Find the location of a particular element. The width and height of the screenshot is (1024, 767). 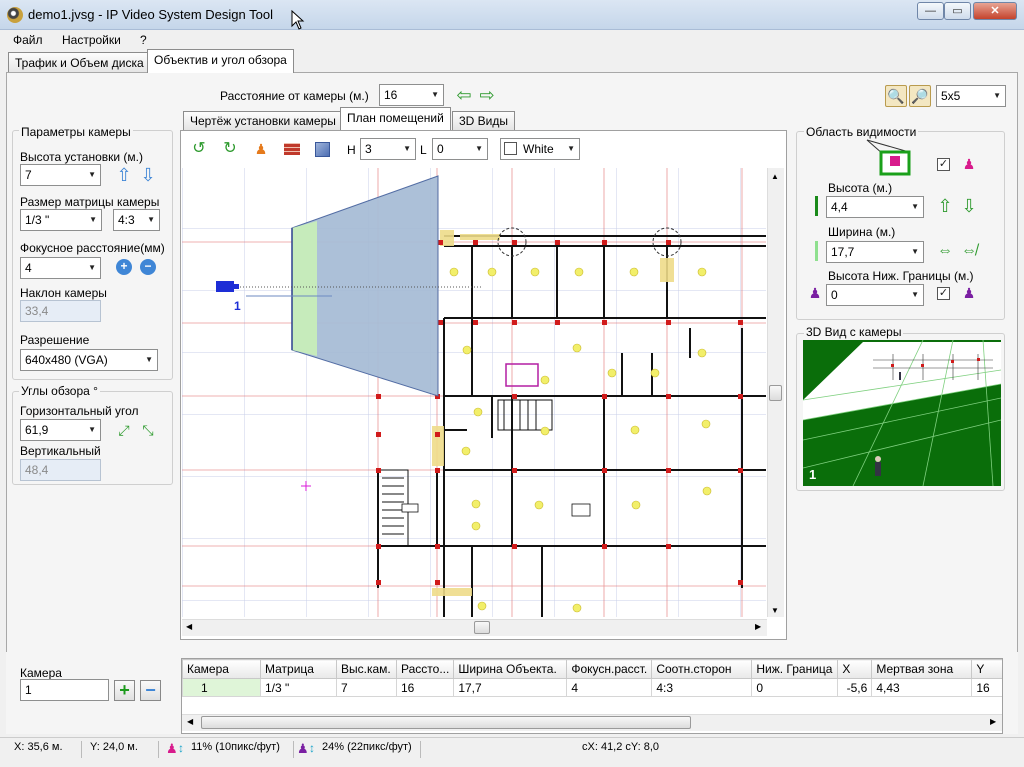

col-object-width: Ширина Объекта. is located at coordinates (510, 669).